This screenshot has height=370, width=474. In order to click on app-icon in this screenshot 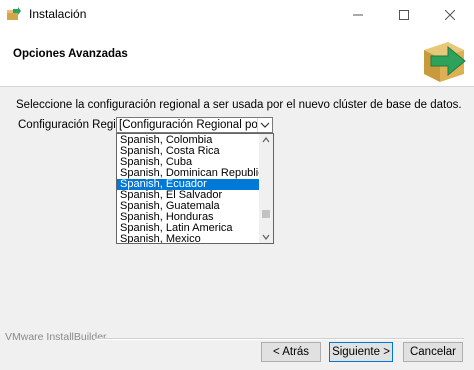, I will do `click(14, 13)`.